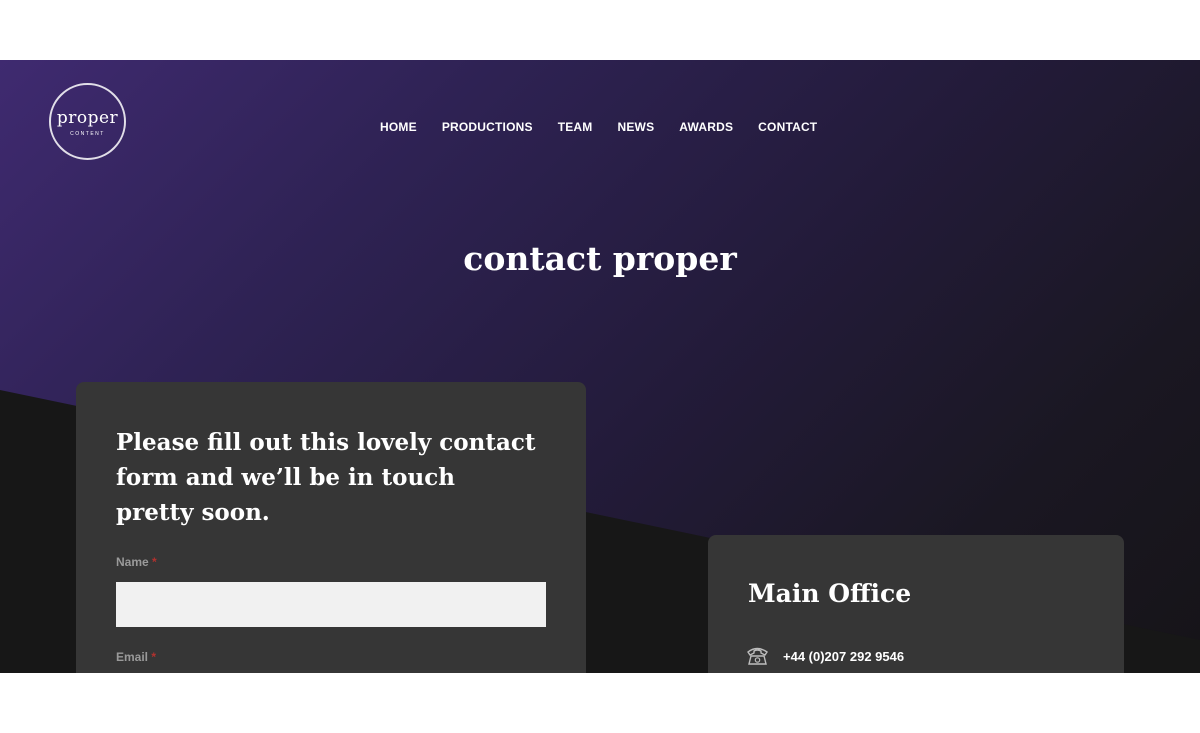  I want to click on nav-item-team: TEAM, so click(575, 127).